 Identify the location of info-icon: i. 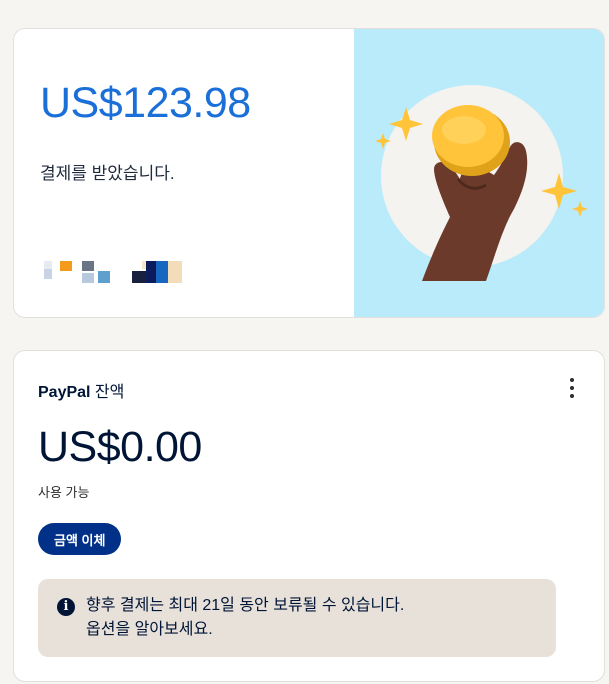
(66, 607).